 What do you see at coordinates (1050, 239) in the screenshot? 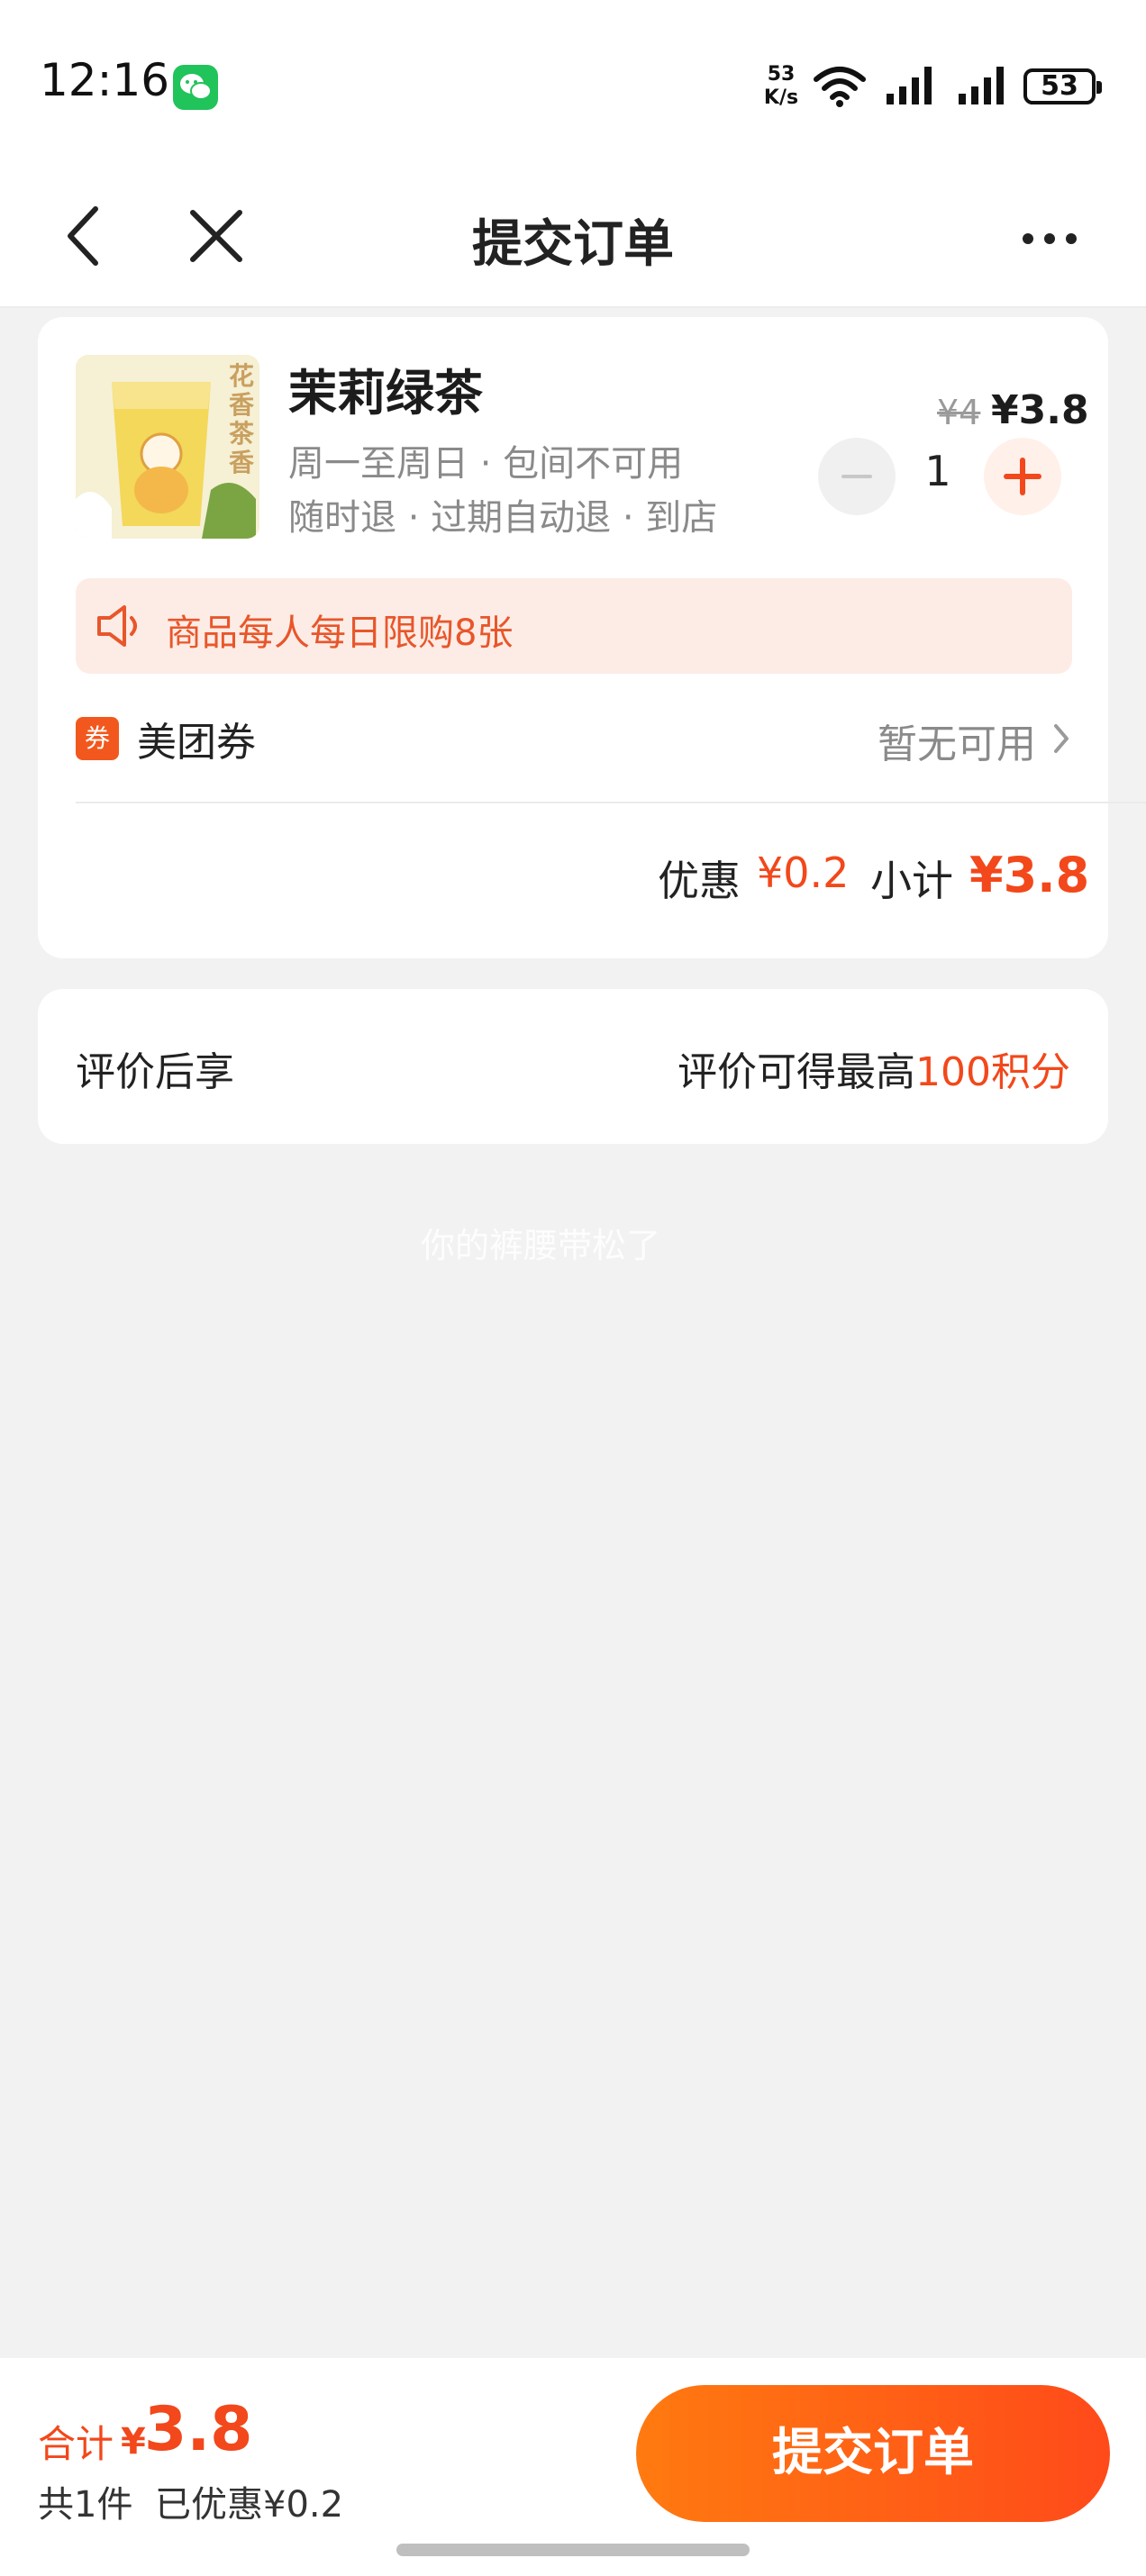
I see `more-dots-icon` at bounding box center [1050, 239].